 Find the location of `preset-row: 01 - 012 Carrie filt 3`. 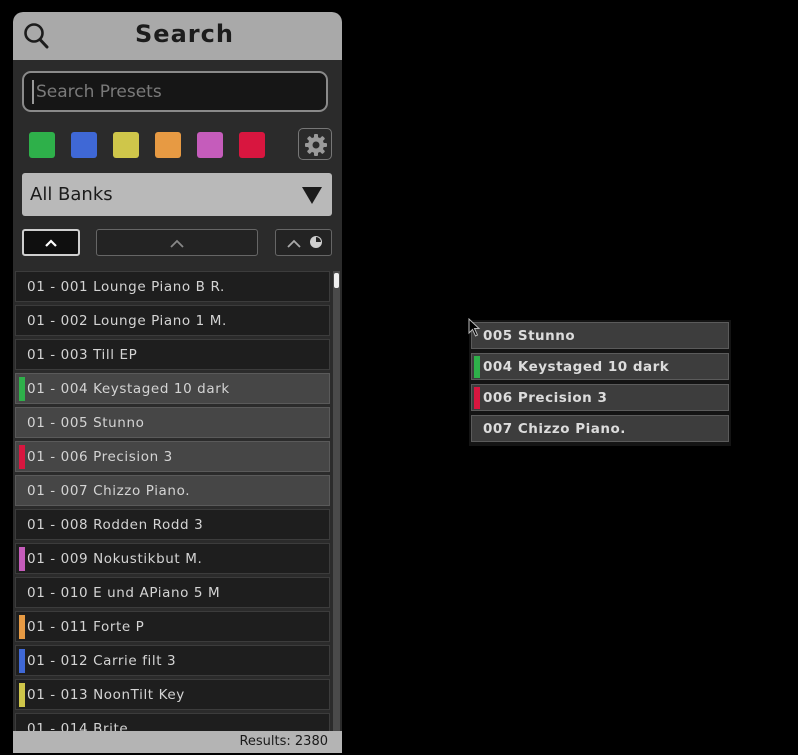

preset-row: 01 - 012 Carrie filt 3 is located at coordinates (172, 660).